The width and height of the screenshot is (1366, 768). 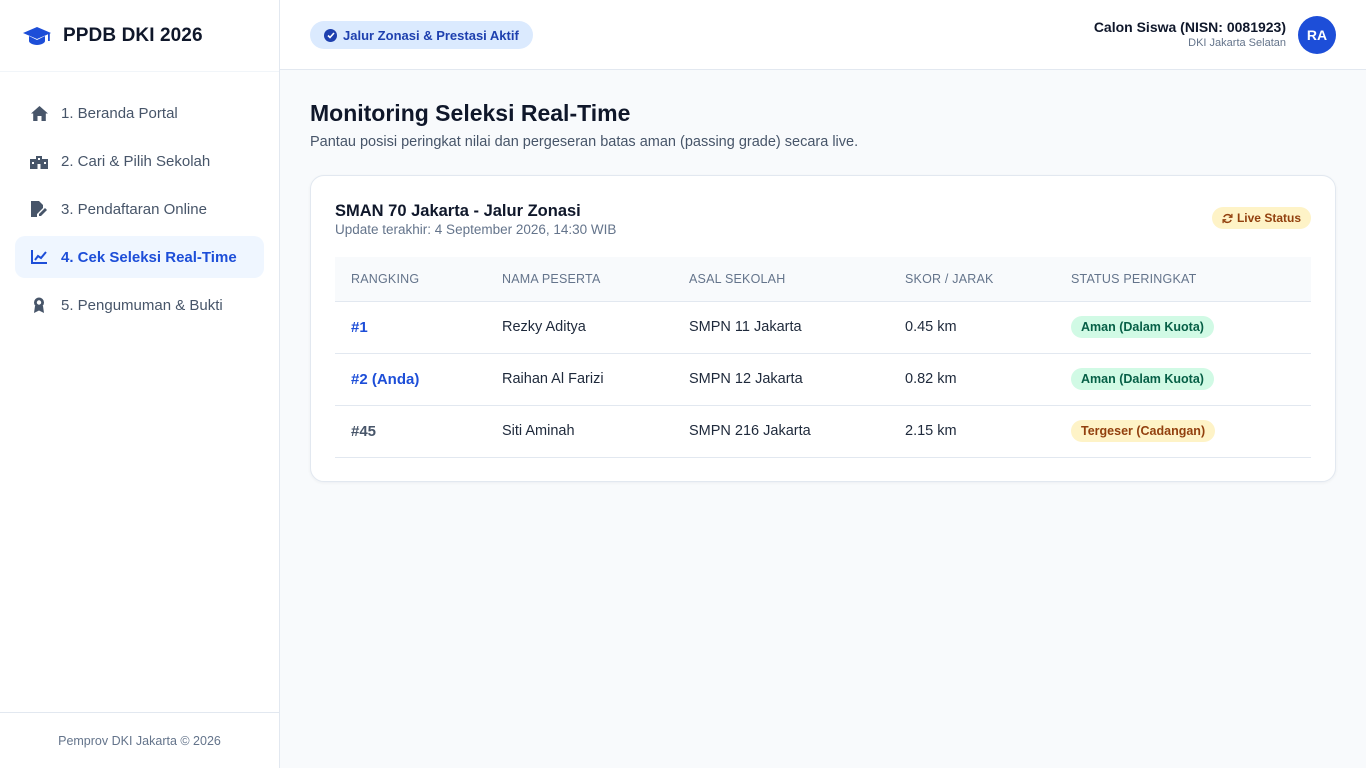 I want to click on sidebar-item-label: 5. Pengumuman & Bukti, so click(x=142, y=305).